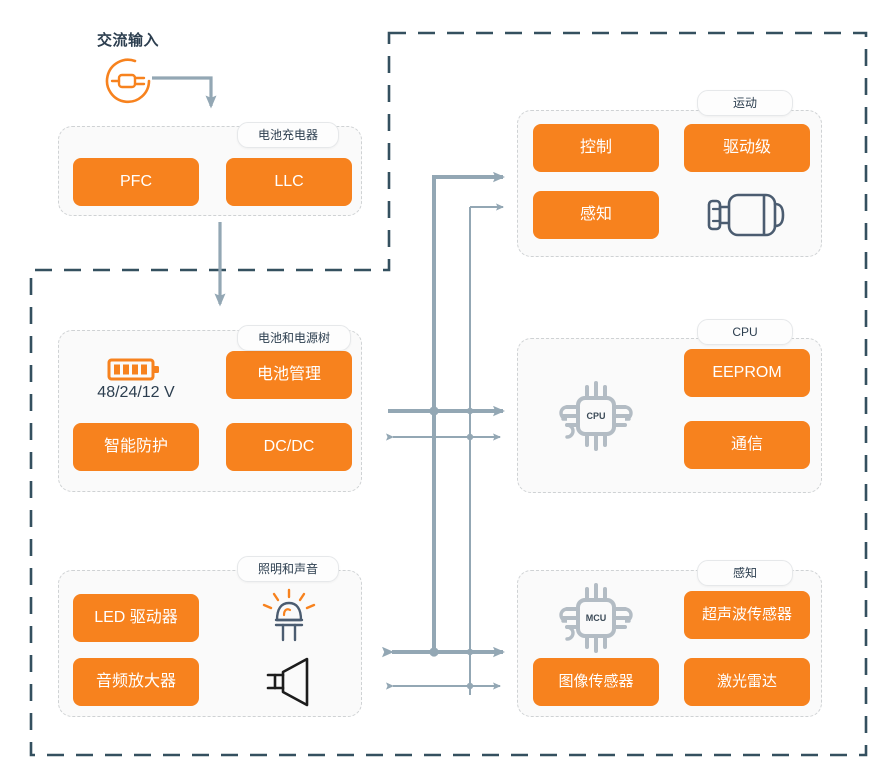 The image size is (882, 777). Describe the element at coordinates (443, 686) in the screenshot. I see `bus-branch-bottom-signal` at that location.